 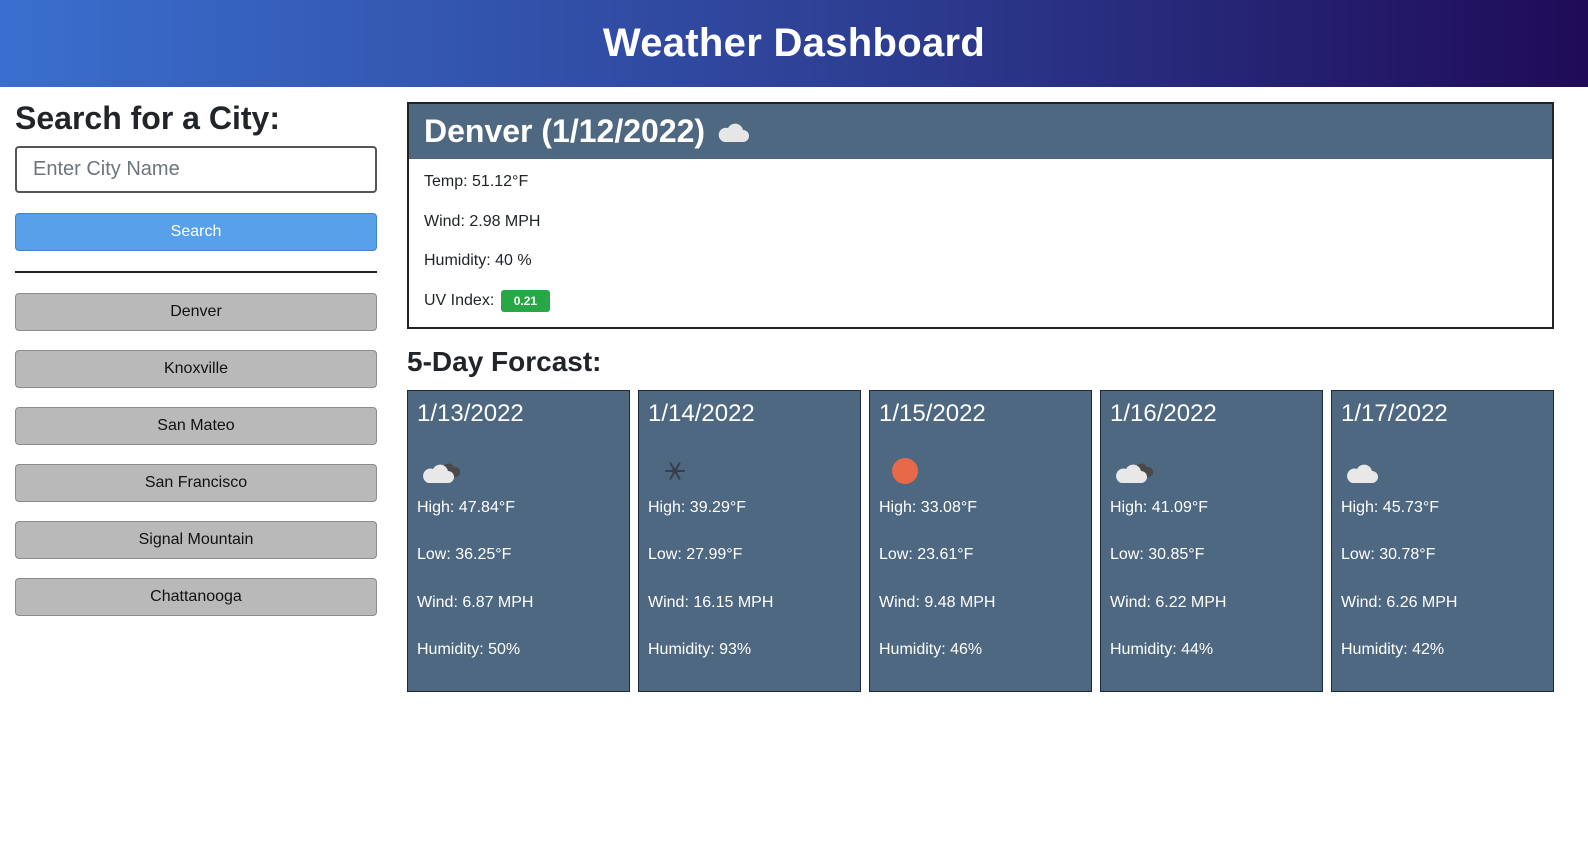 What do you see at coordinates (931, 649) in the screenshot?
I see `forecast-humidity: Humidity: 46%` at bounding box center [931, 649].